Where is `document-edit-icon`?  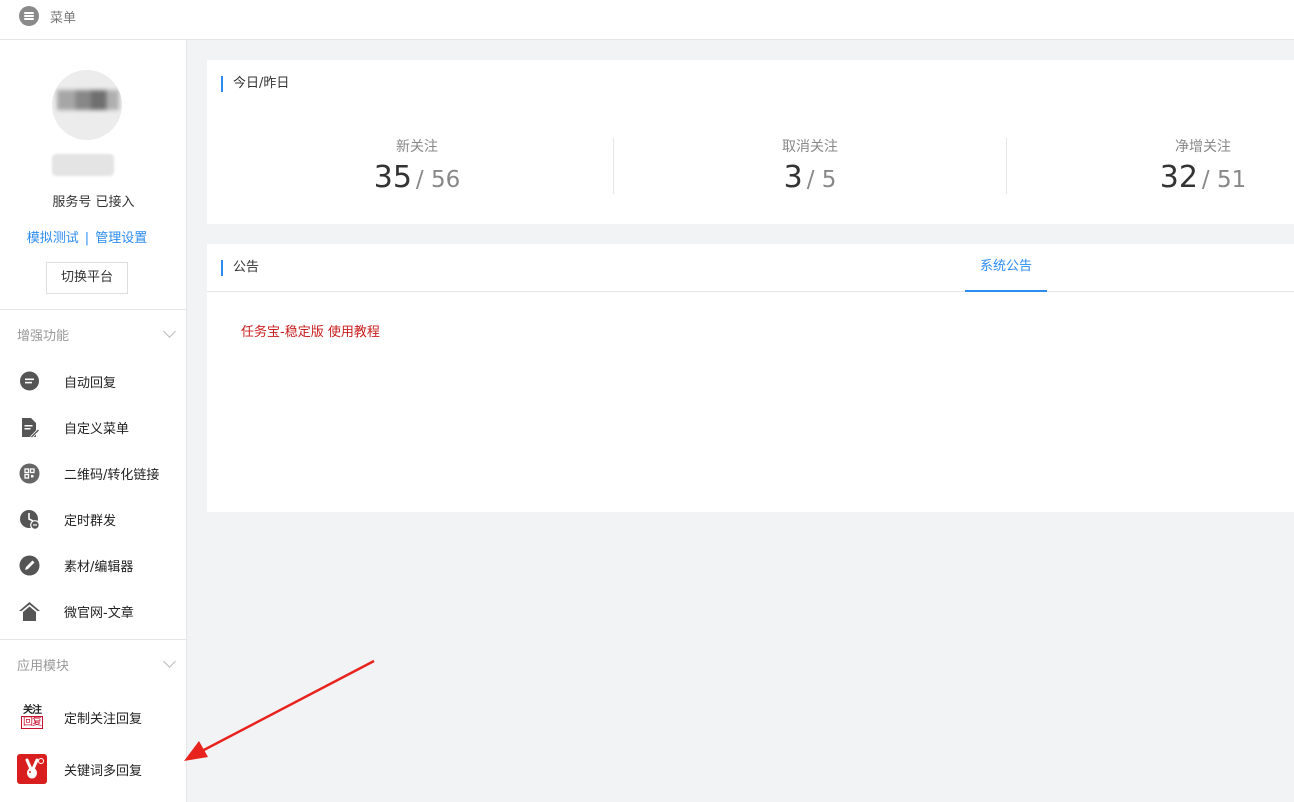 document-edit-icon is located at coordinates (29, 427).